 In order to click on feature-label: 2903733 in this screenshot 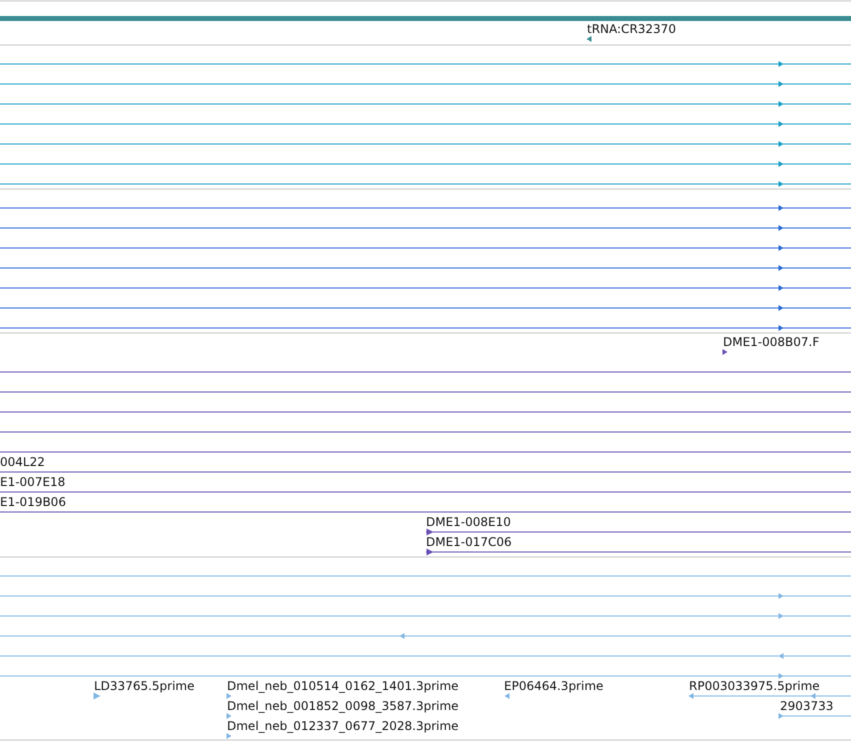, I will do `click(807, 706)`.